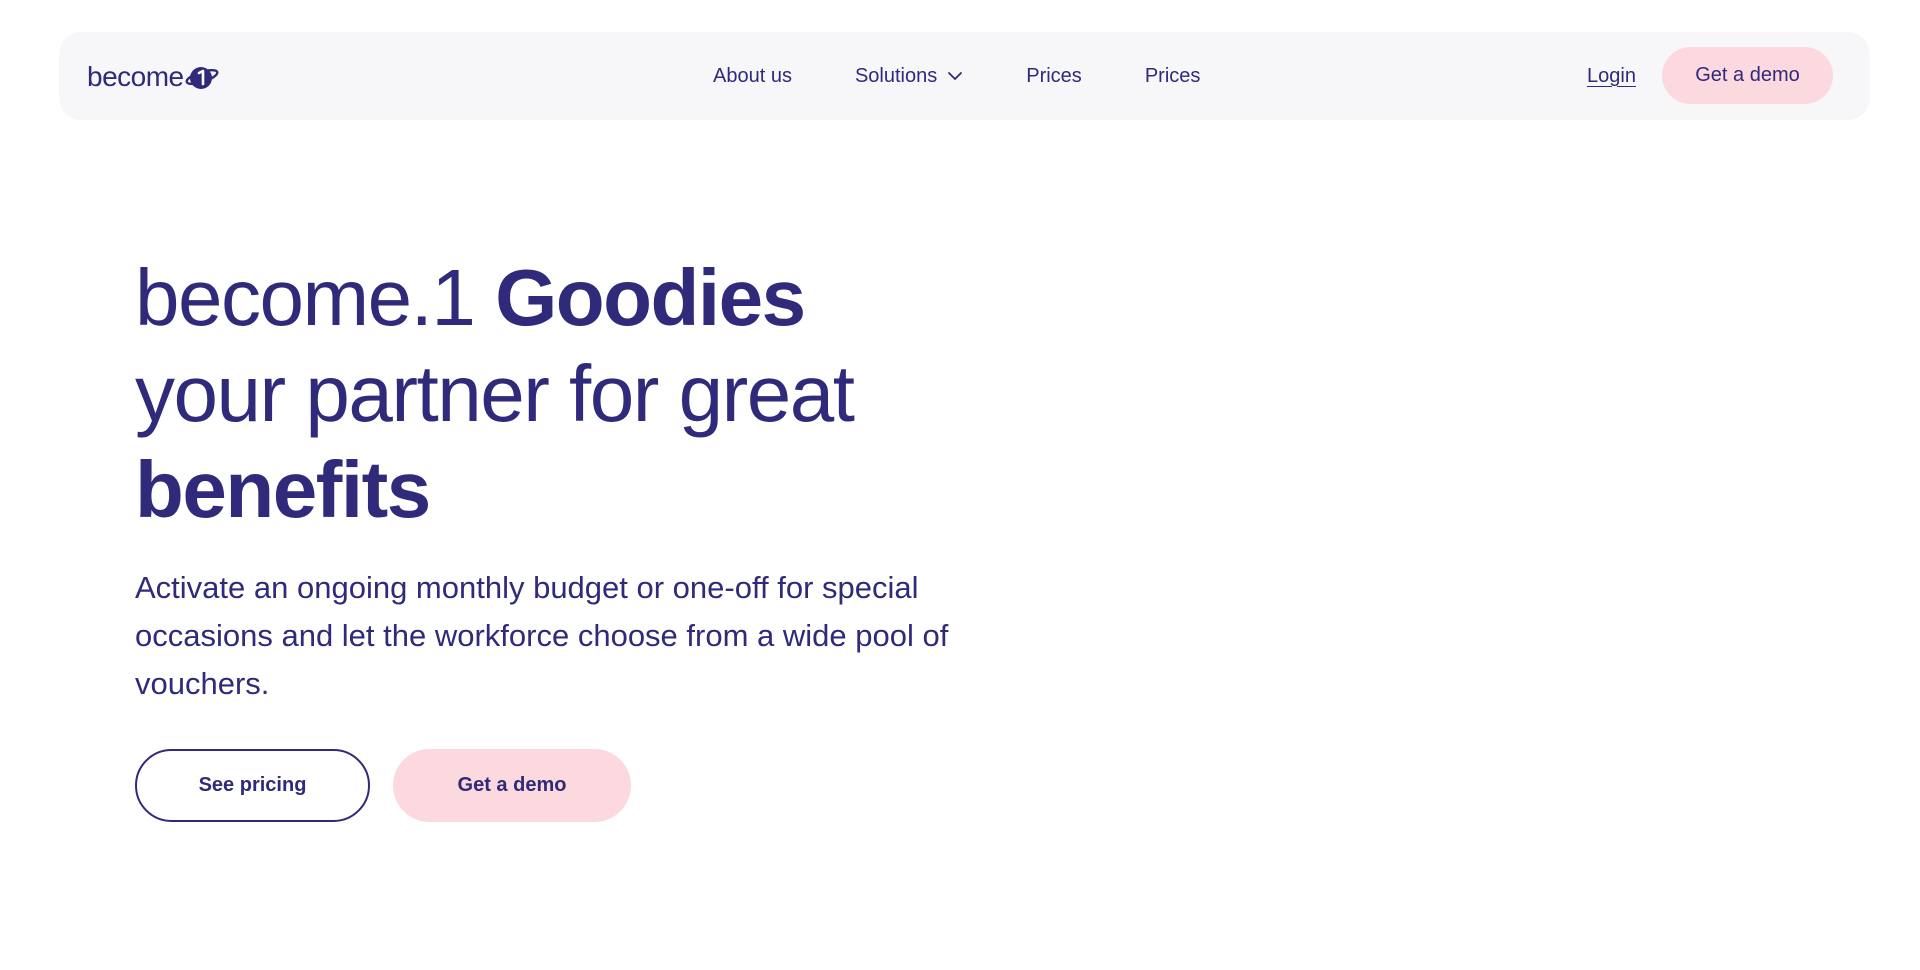 The image size is (1920, 970). Describe the element at coordinates (315, 297) in the screenshot. I see `hero-title-brand: become.1` at that location.